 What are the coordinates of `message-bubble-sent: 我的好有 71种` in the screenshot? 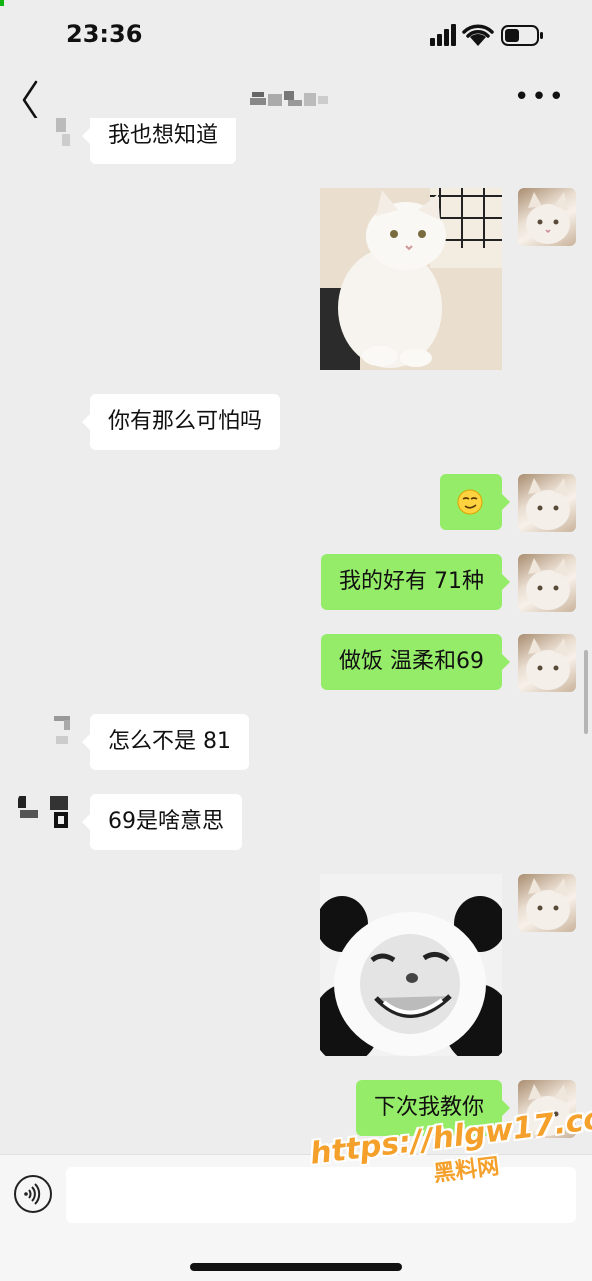 It's located at (415, 582).